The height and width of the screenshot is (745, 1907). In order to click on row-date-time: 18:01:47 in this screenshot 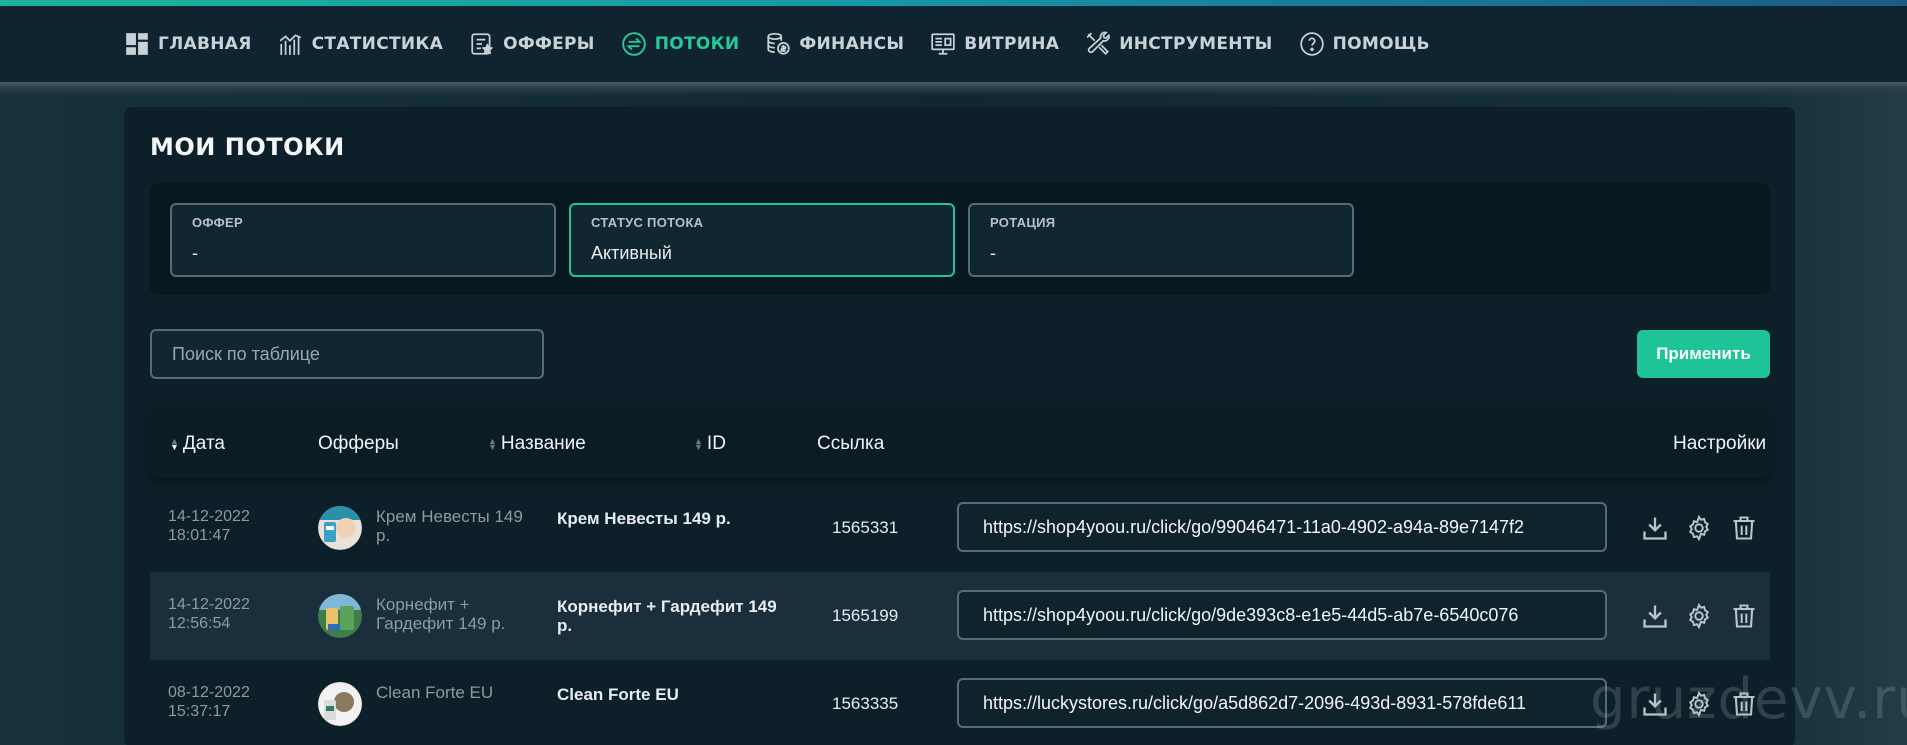, I will do `click(199, 535)`.